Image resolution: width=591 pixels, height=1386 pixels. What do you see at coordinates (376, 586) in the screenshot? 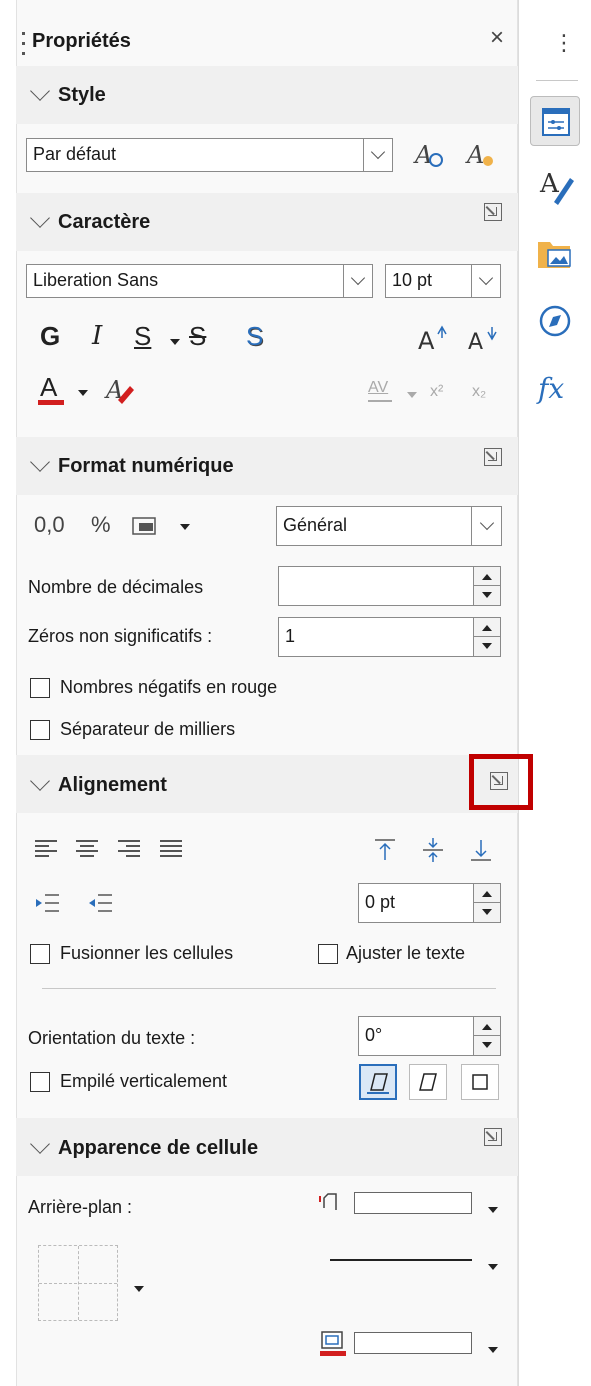
I see `decimals-field` at bounding box center [376, 586].